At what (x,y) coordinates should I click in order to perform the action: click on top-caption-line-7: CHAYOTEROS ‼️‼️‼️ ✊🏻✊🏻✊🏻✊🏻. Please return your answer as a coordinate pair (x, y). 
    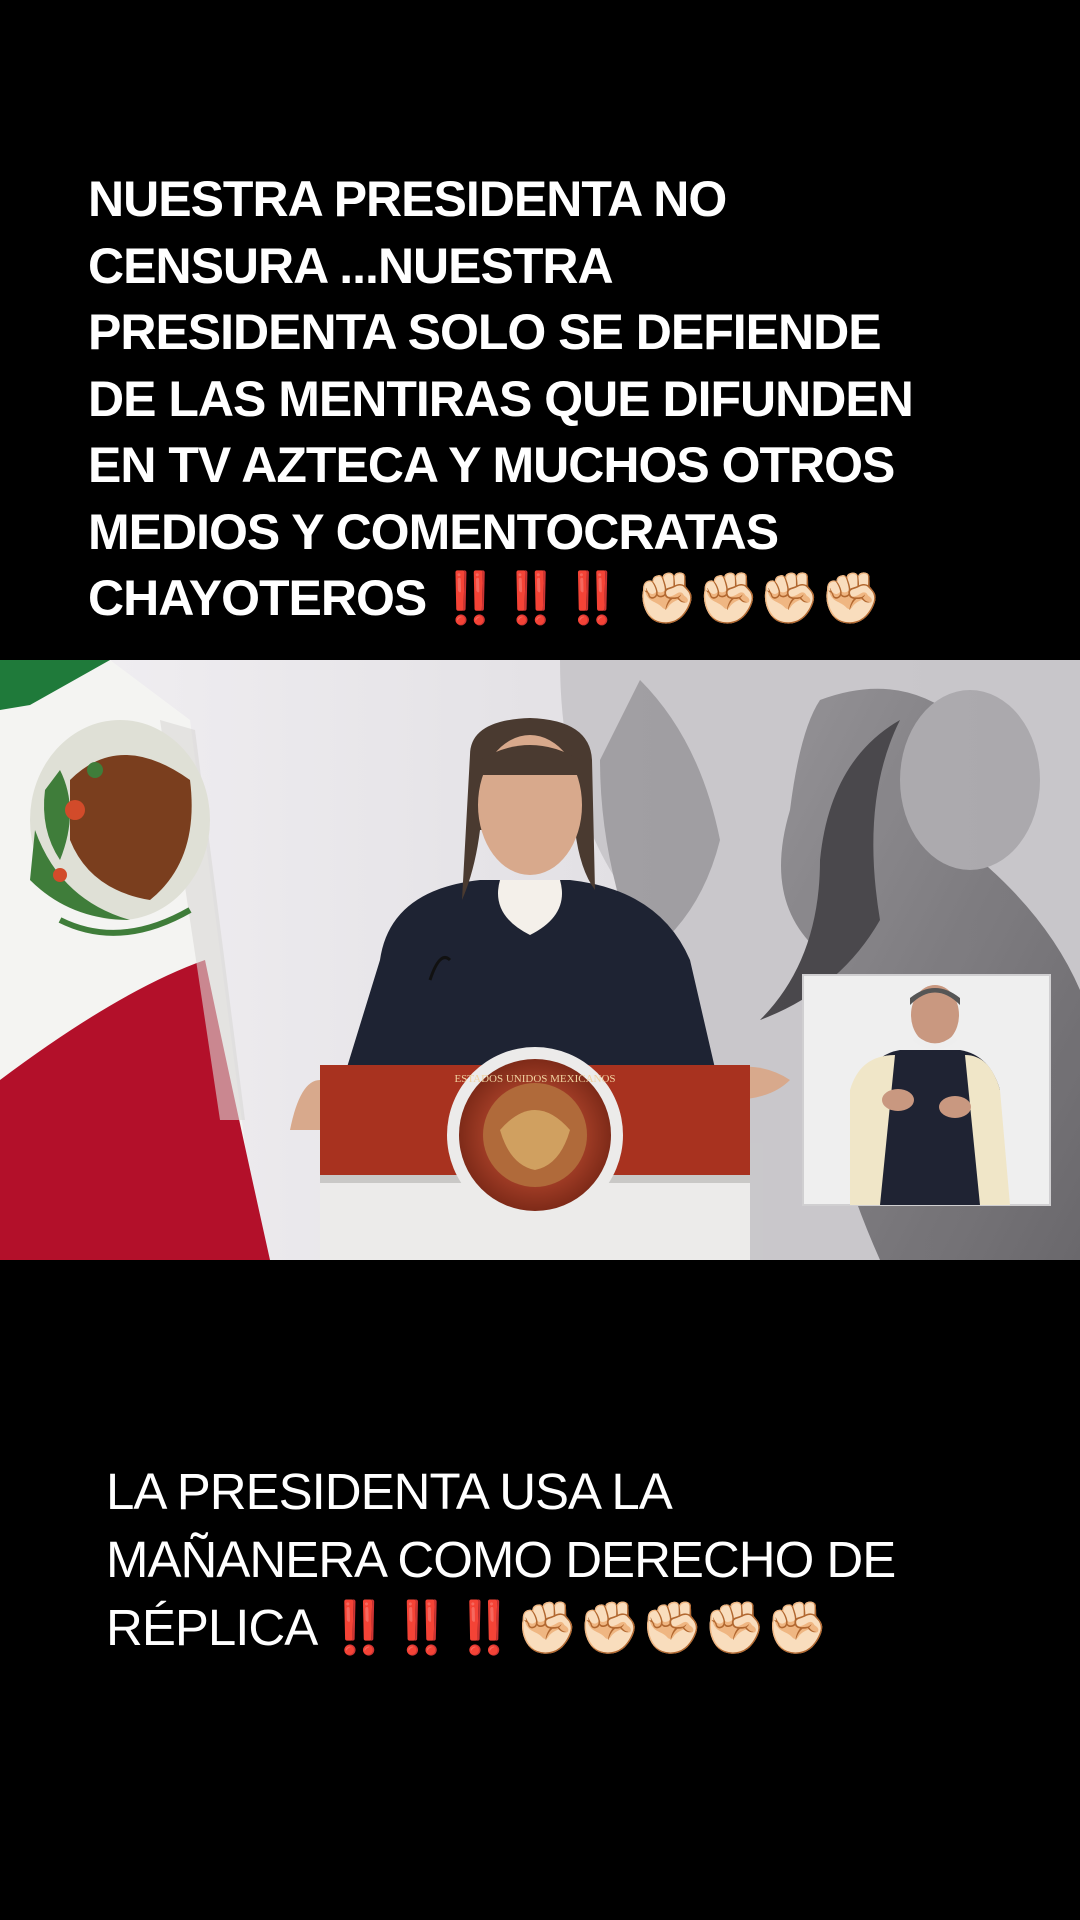
    Looking at the image, I should click on (553, 598).